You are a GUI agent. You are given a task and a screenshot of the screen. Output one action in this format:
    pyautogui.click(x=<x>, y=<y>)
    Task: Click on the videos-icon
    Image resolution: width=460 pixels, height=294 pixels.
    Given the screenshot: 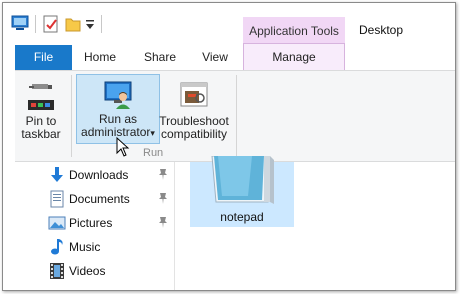 What is the action you would take?
    pyautogui.click(x=57, y=271)
    